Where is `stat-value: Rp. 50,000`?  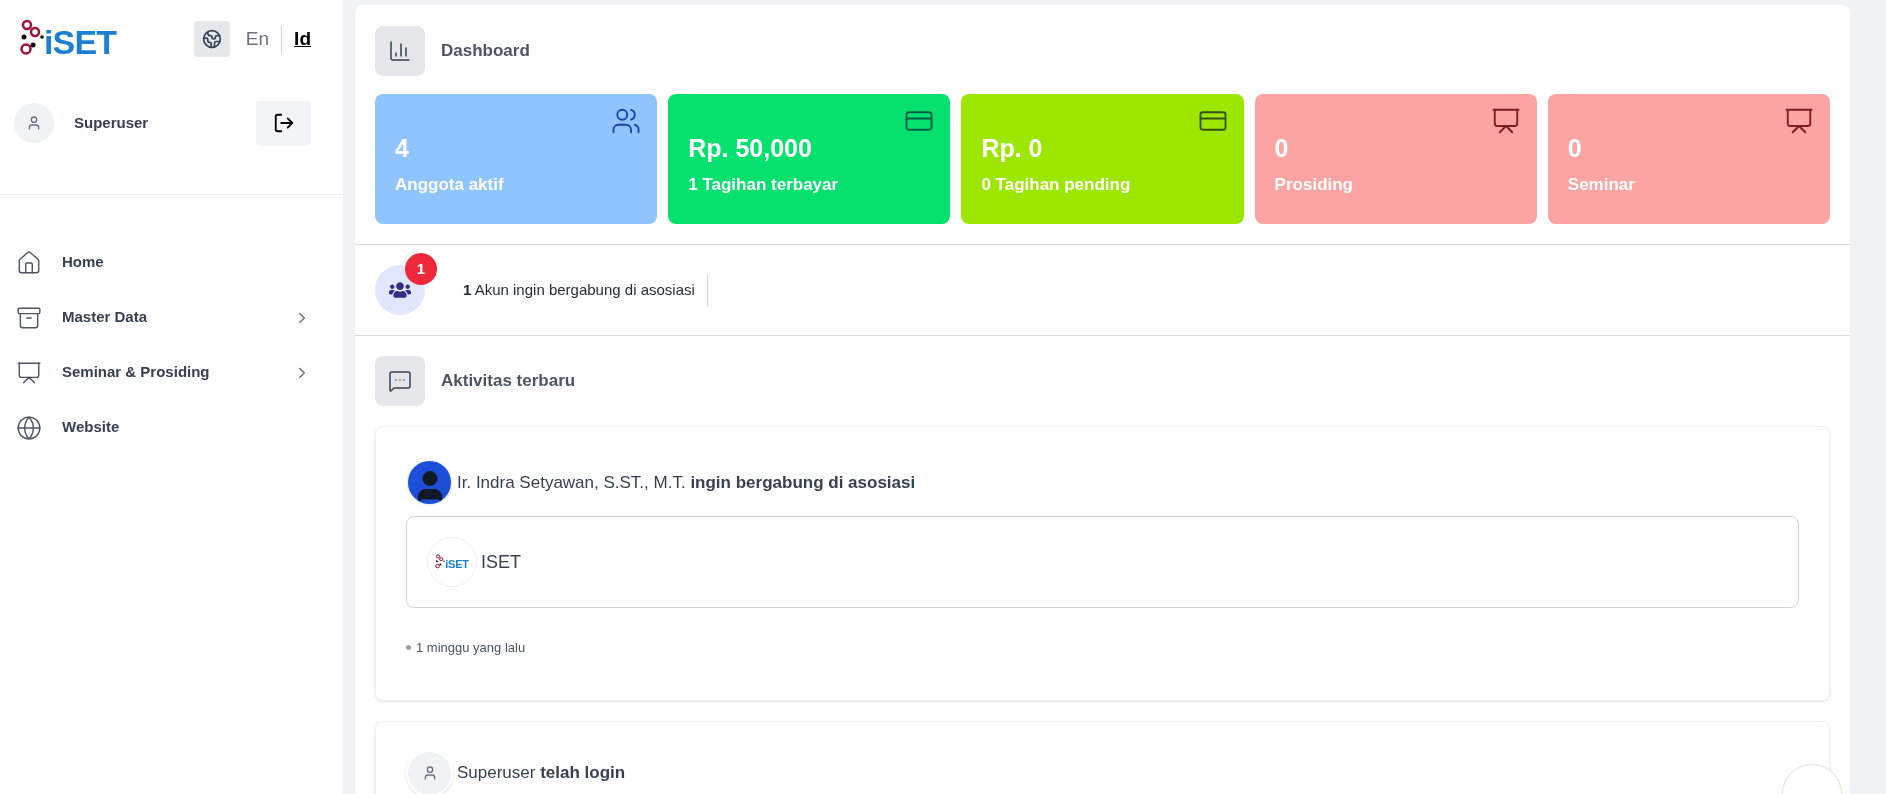 stat-value: Rp. 50,000 is located at coordinates (750, 148).